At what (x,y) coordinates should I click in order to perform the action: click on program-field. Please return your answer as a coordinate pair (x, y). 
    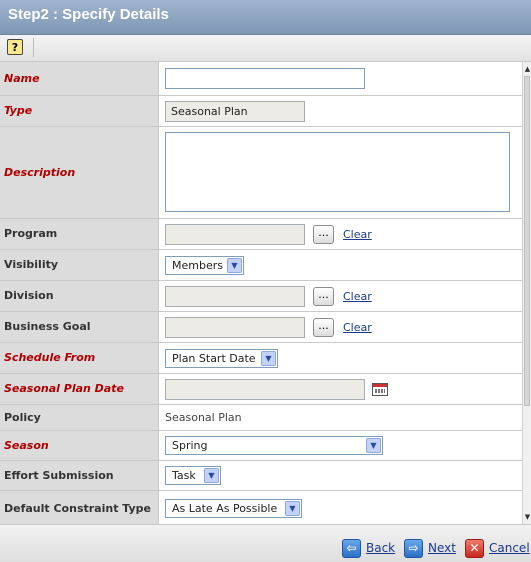
    Looking at the image, I should click on (235, 234).